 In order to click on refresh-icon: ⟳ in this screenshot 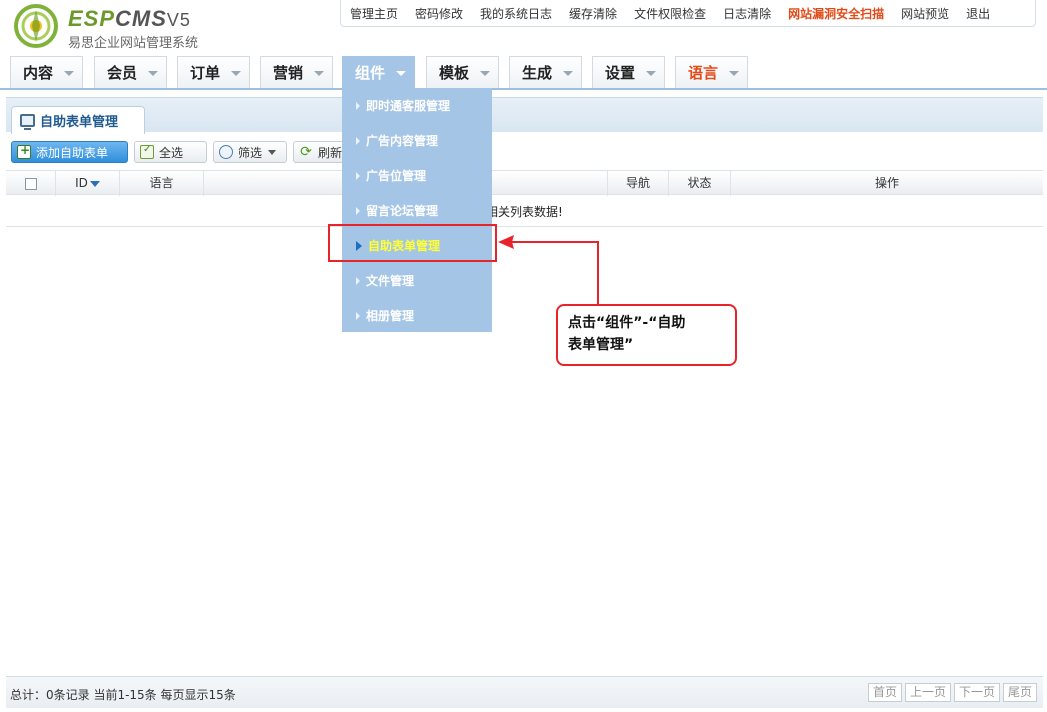, I will do `click(306, 152)`.